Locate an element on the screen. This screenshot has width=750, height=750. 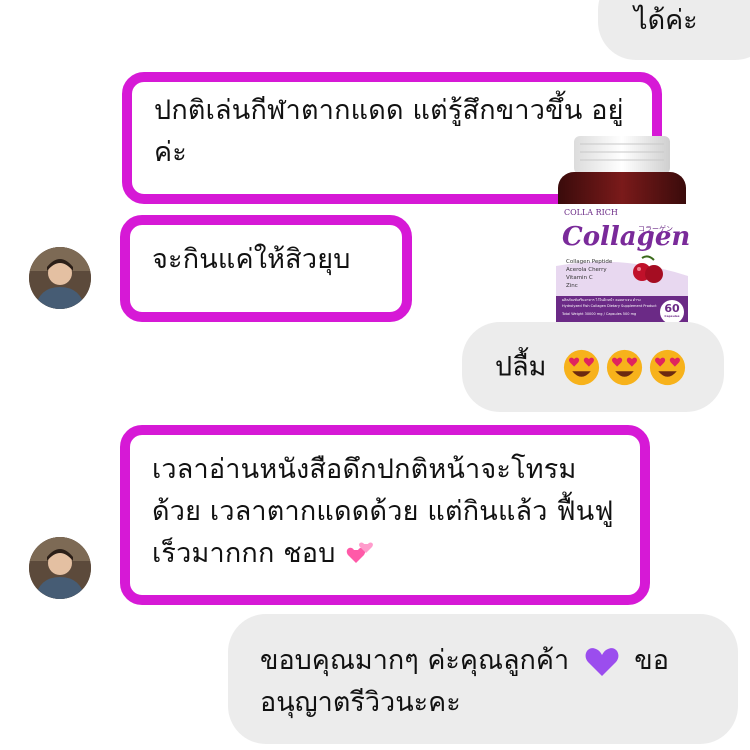
message-text: ขอบคุณมากๆ ค่ะคุณลูกค้า is located at coordinates (415, 660).